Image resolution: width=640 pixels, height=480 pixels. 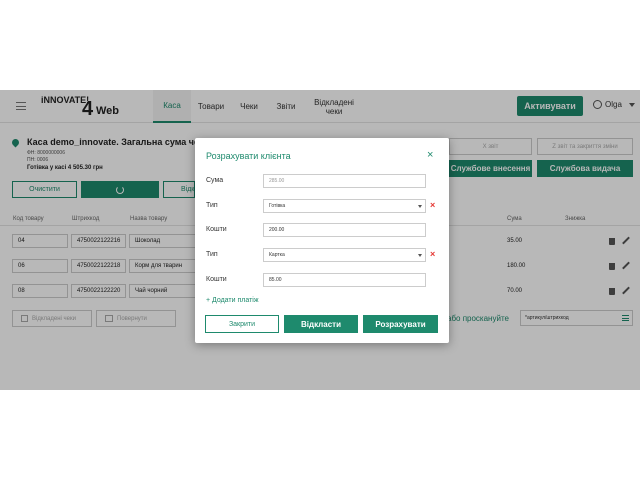 I want to click on amount-field: 85.00, so click(x=344, y=280).